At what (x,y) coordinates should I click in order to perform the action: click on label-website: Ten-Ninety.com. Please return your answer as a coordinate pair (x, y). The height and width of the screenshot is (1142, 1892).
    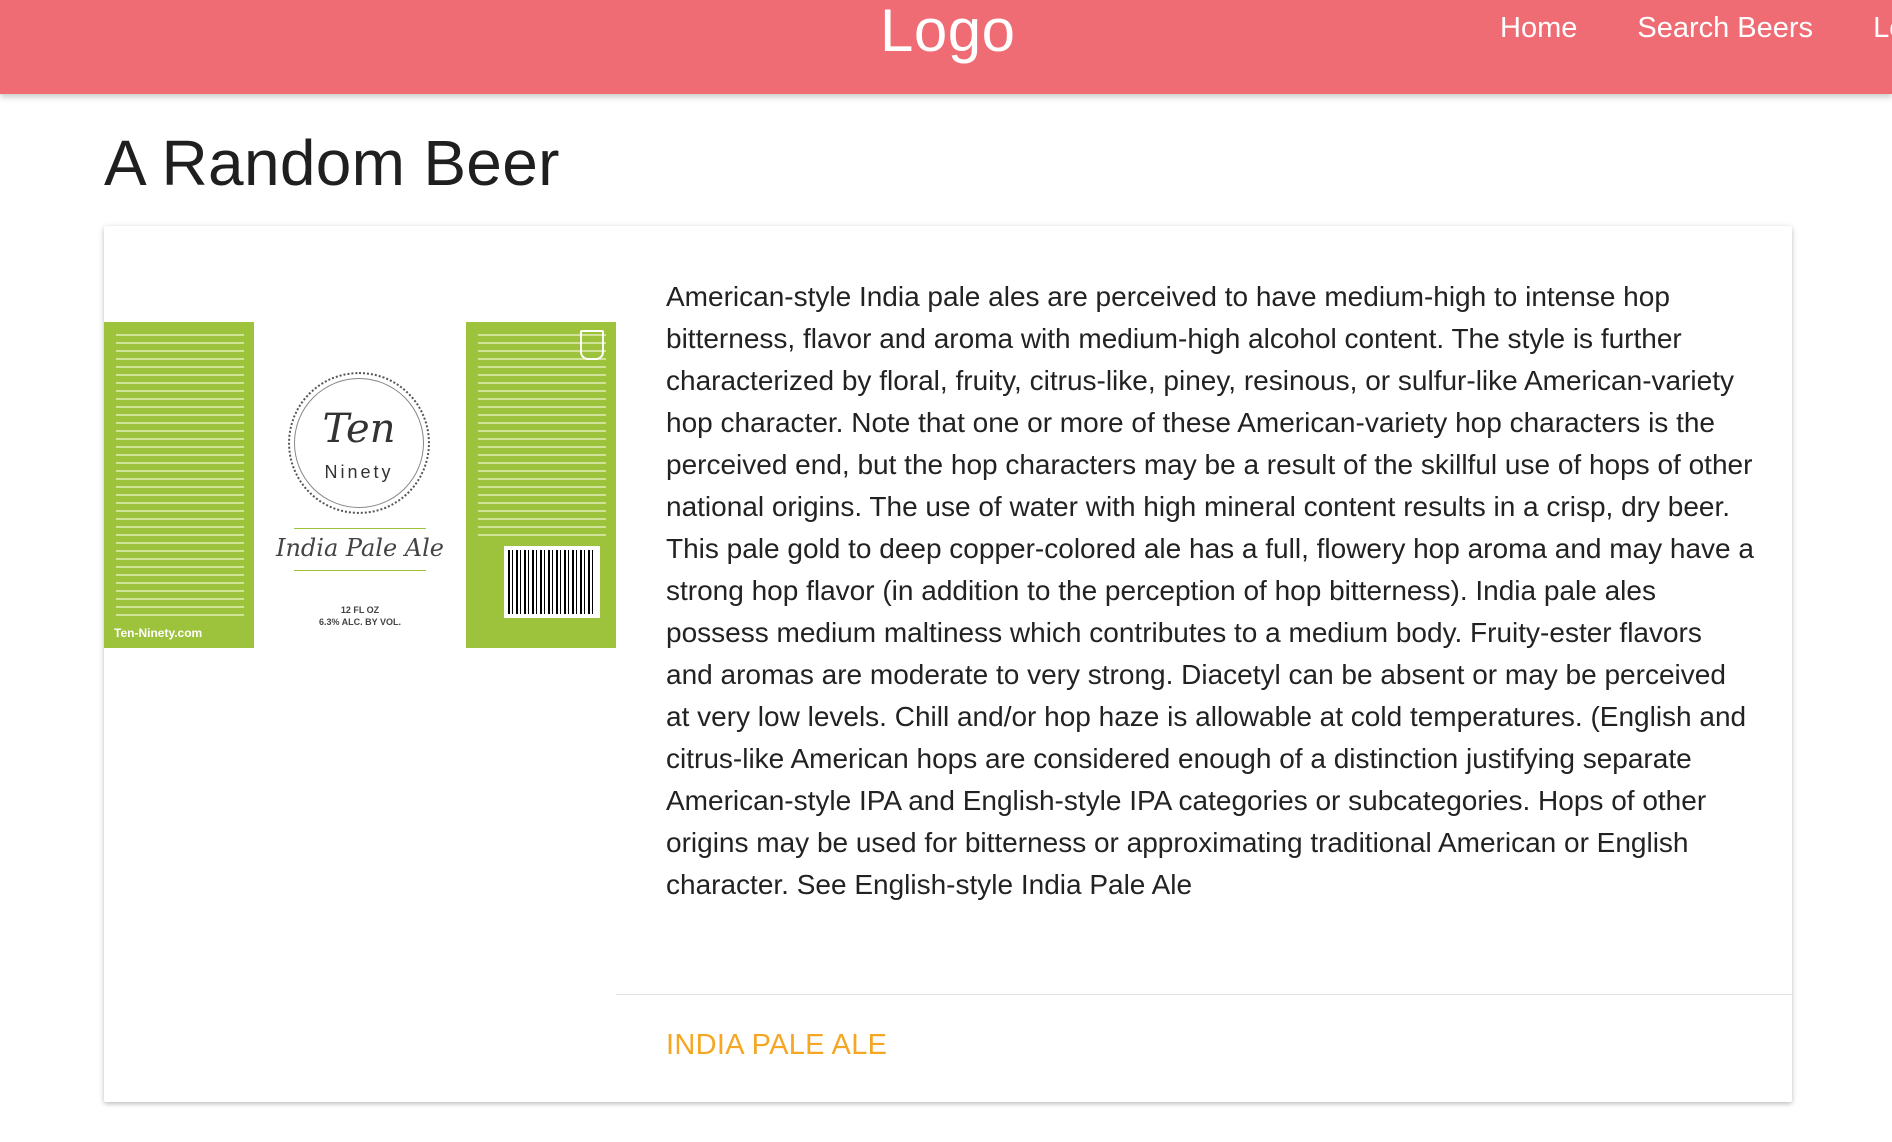
    Looking at the image, I should click on (158, 633).